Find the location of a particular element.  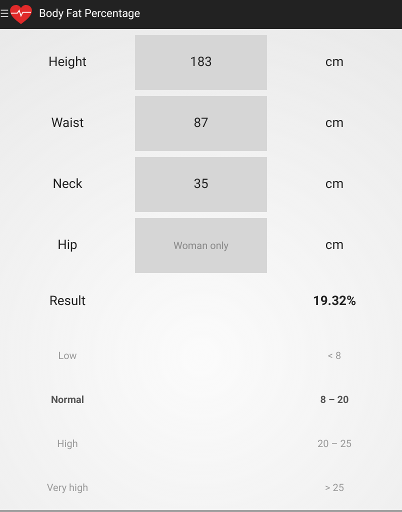

field-label: Height is located at coordinates (67, 63).